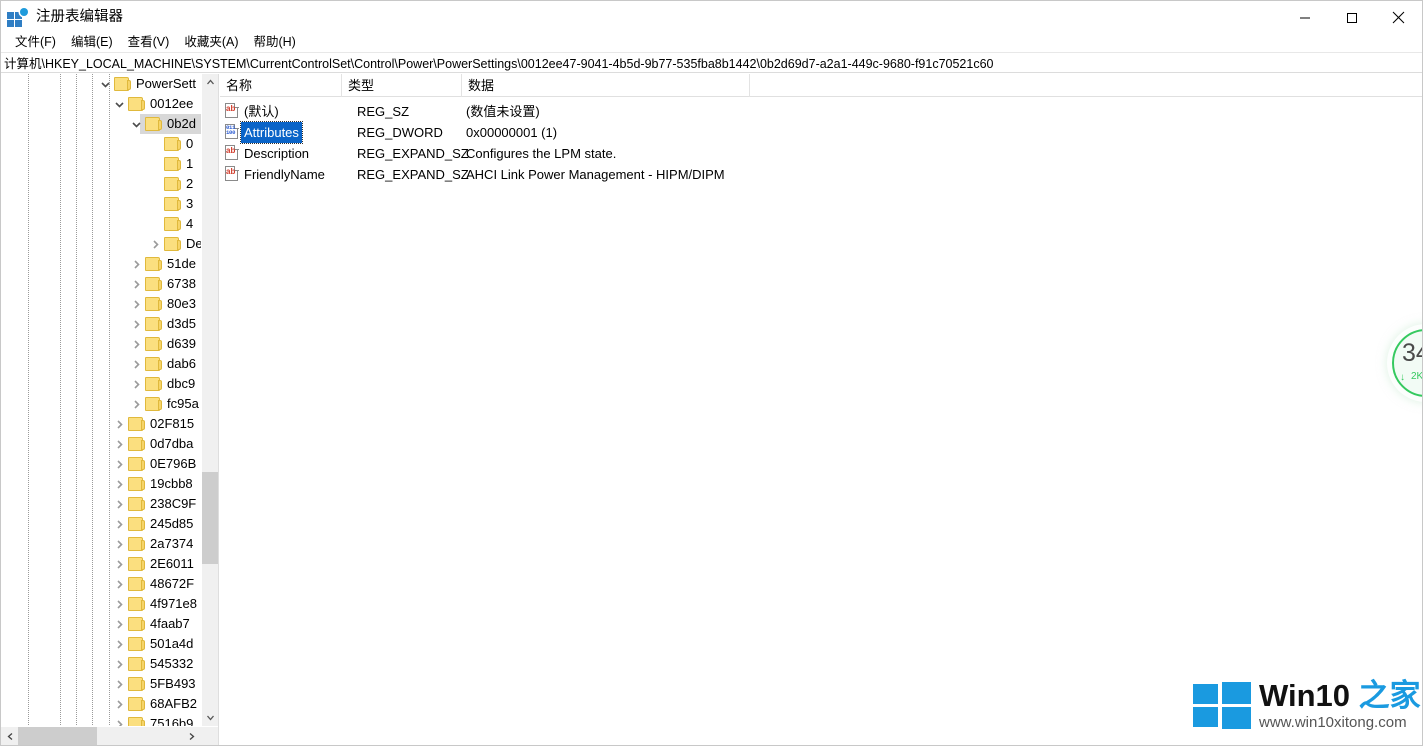  What do you see at coordinates (1398, 17) in the screenshot?
I see `close-button` at bounding box center [1398, 17].